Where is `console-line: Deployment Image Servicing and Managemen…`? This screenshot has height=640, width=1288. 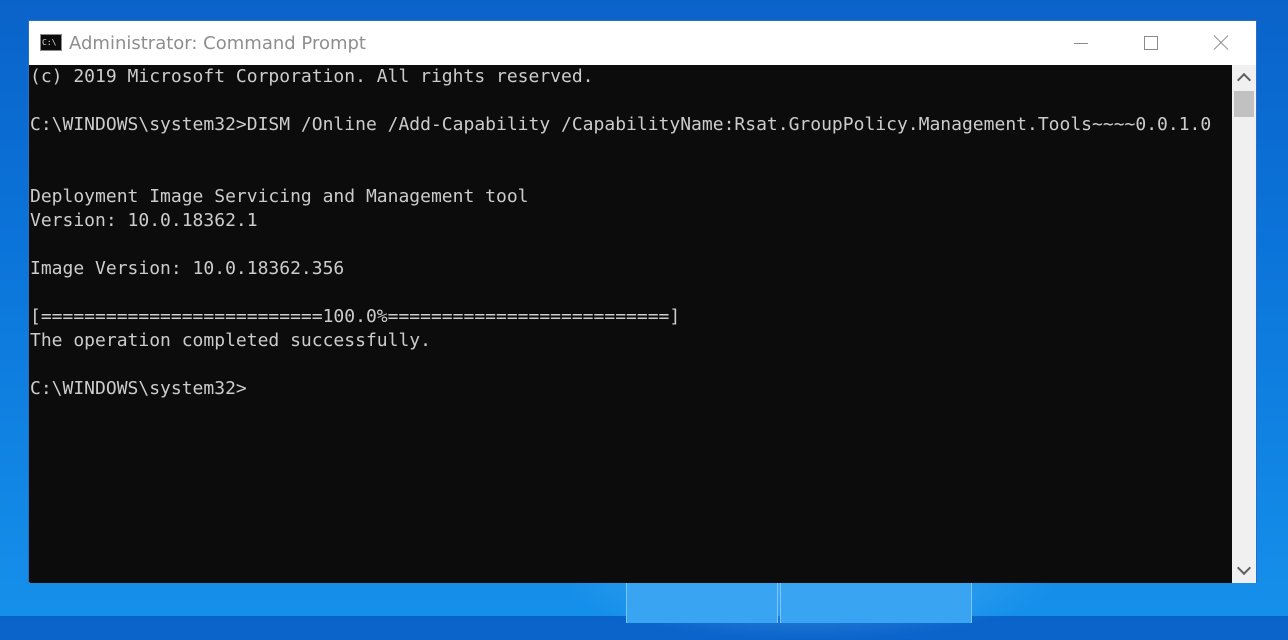 console-line: Deployment Image Servicing and Managemen… is located at coordinates (279, 196).